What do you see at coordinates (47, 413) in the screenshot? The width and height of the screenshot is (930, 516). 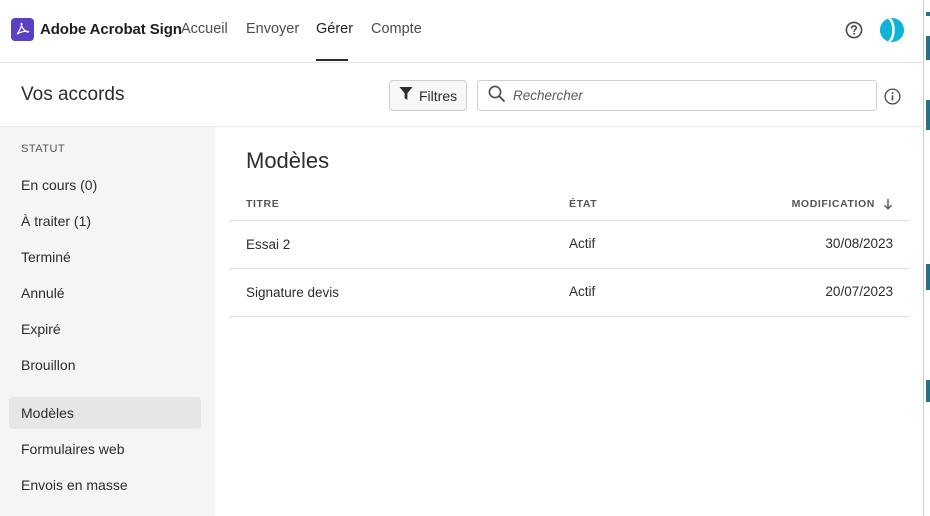 I see `sidebar-item-label: Modèles` at bounding box center [47, 413].